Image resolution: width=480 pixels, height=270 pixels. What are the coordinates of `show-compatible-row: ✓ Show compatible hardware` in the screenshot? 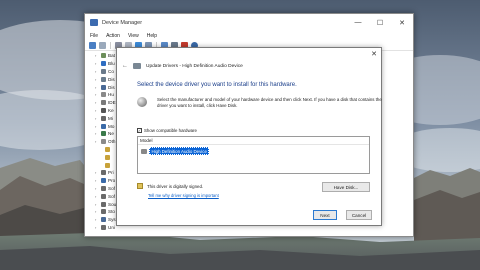 It's located at (167, 130).